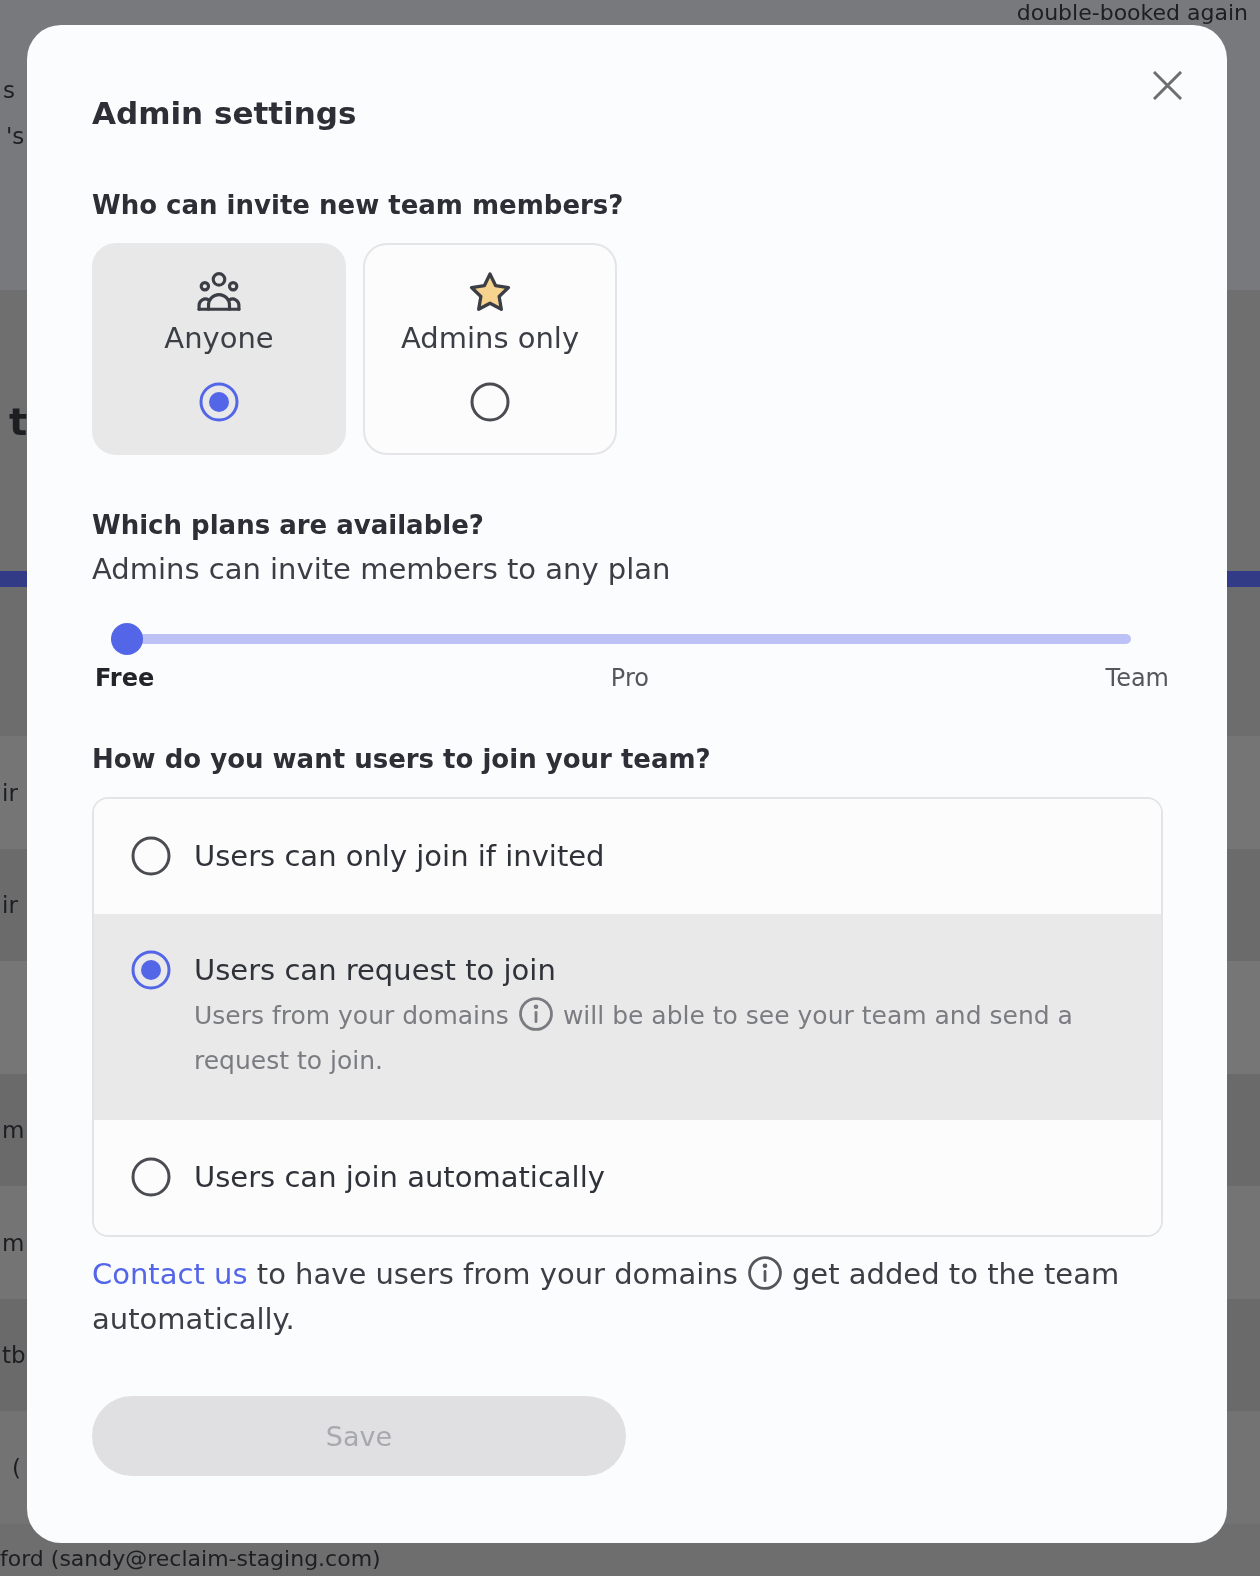 The width and height of the screenshot is (1260, 1576). What do you see at coordinates (18, 422) in the screenshot?
I see `backdrop-text: t` at bounding box center [18, 422].